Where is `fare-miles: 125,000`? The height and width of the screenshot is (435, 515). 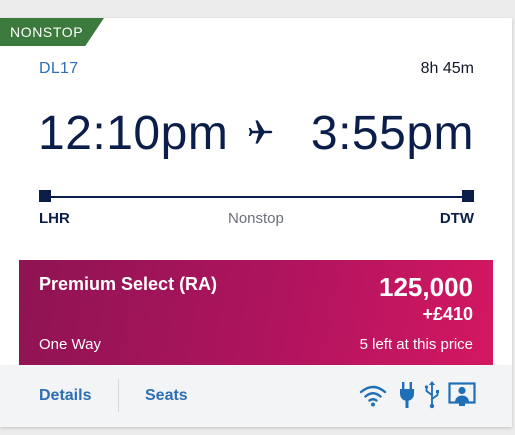
fare-miles: 125,000 is located at coordinates (426, 287).